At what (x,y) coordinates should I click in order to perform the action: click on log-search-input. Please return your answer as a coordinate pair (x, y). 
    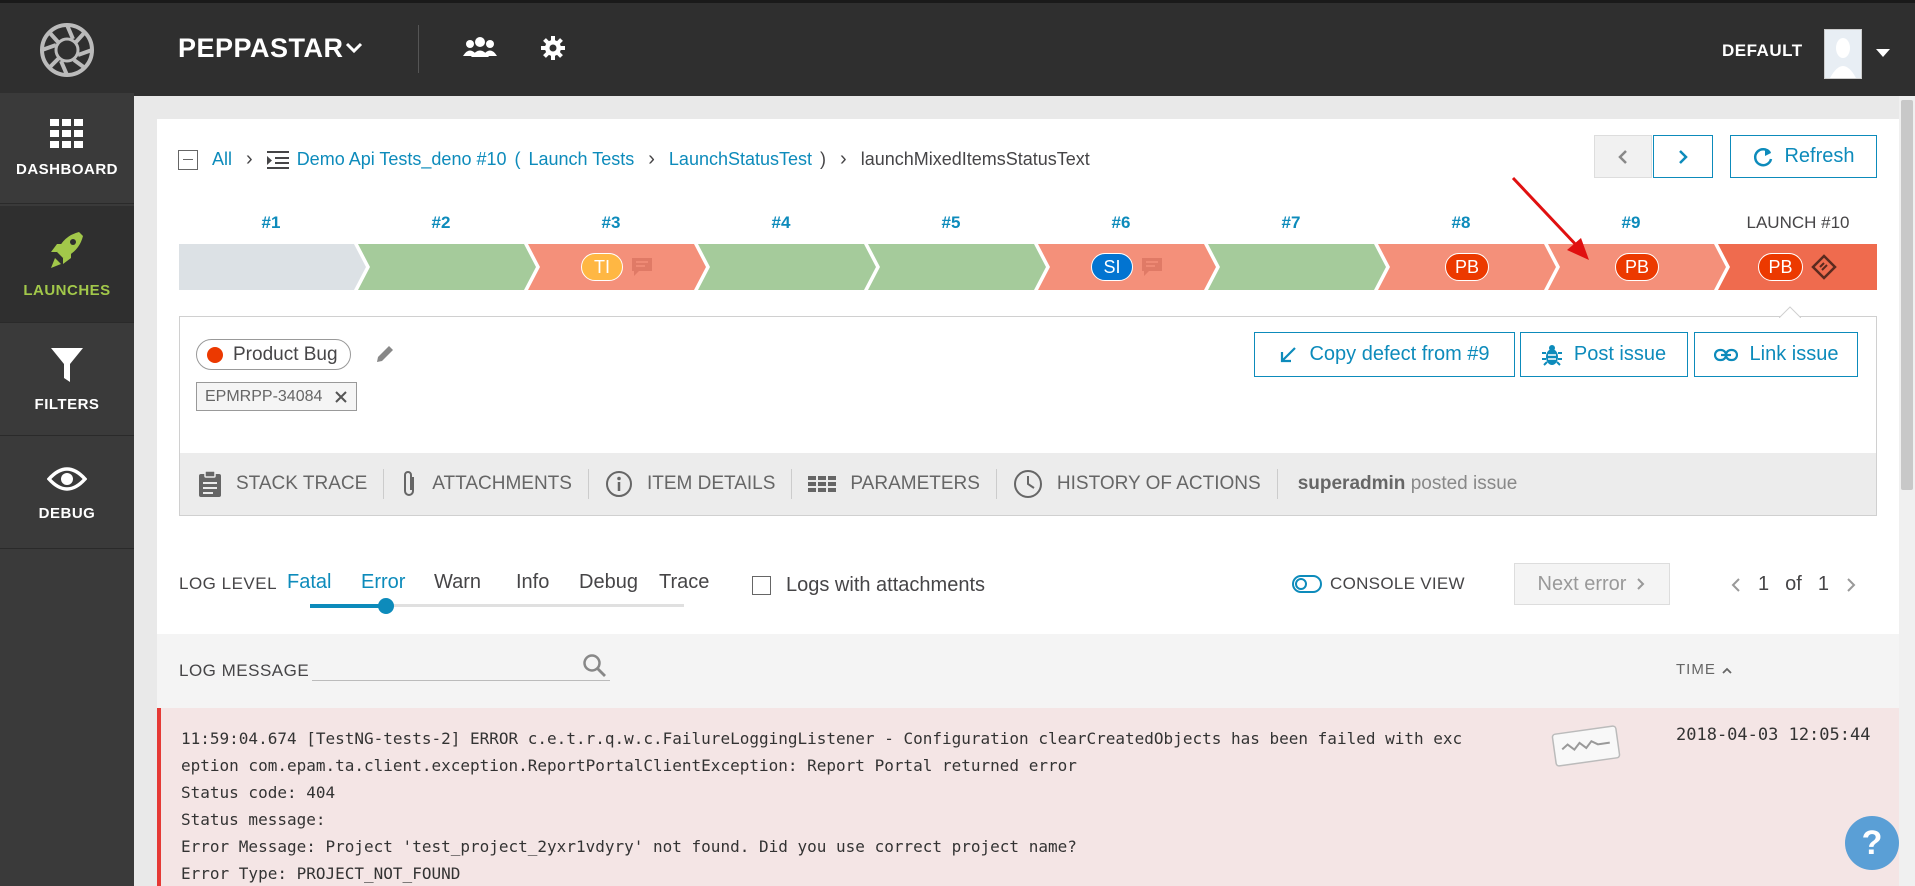
    Looking at the image, I should click on (461, 665).